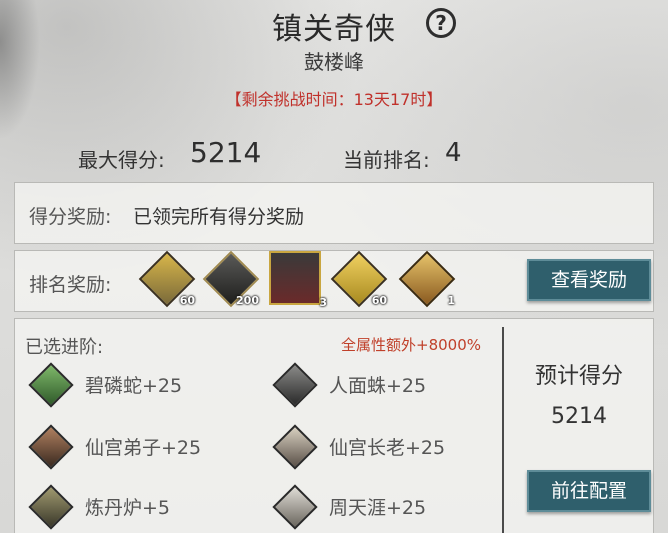 Image resolution: width=668 pixels, height=533 pixels. What do you see at coordinates (70, 217) in the screenshot?
I see `score-reward-label: 得分奖励:` at bounding box center [70, 217].